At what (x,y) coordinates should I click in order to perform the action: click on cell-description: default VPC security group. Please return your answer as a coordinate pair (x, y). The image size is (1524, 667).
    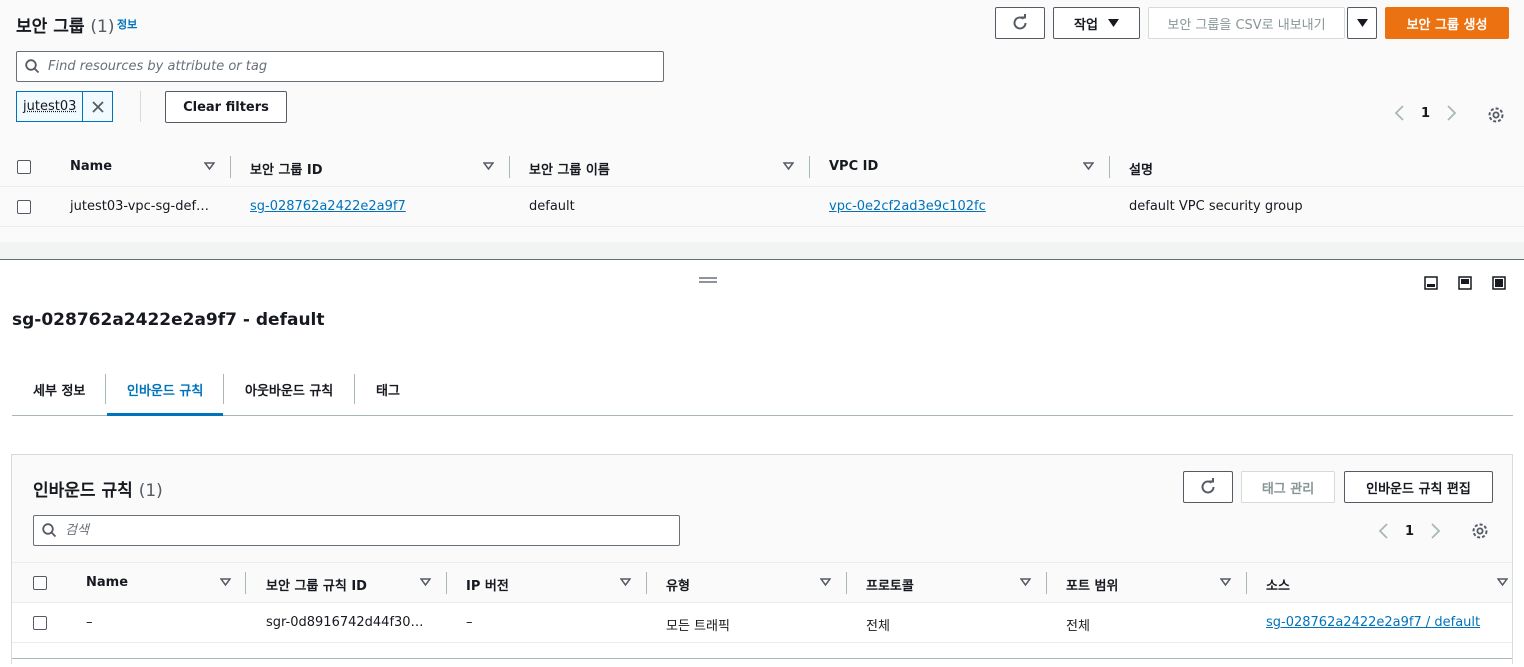
    Looking at the image, I should click on (1216, 206).